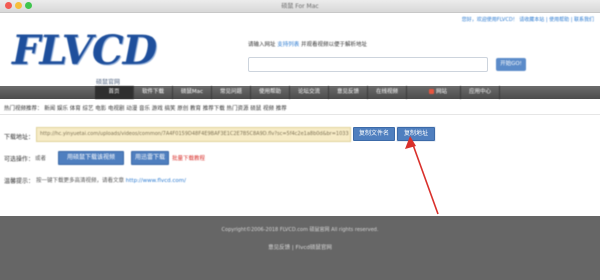 This screenshot has height=280, width=600. What do you see at coordinates (192, 92) in the screenshot?
I see `nav-item-mac: 硕鼠Mac` at bounding box center [192, 92].